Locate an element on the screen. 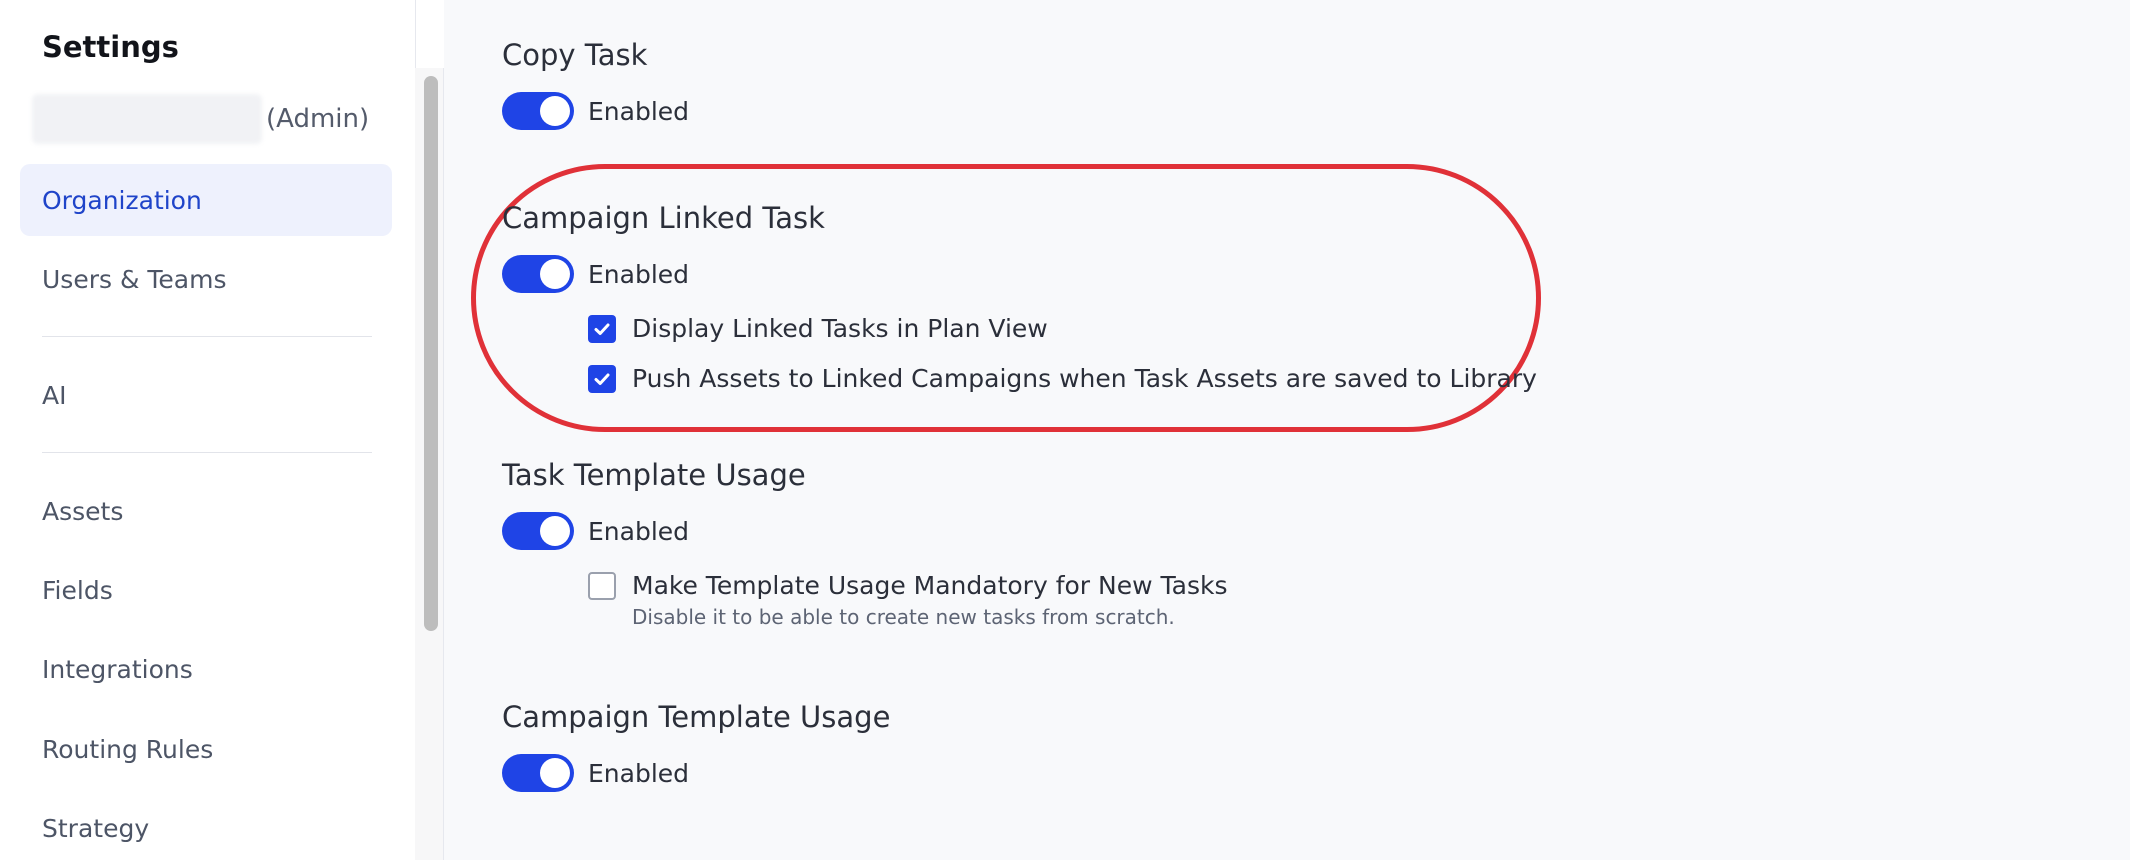  display-linked-tasks-option: Display Linked Tasks in Plan View is located at coordinates (818, 328).